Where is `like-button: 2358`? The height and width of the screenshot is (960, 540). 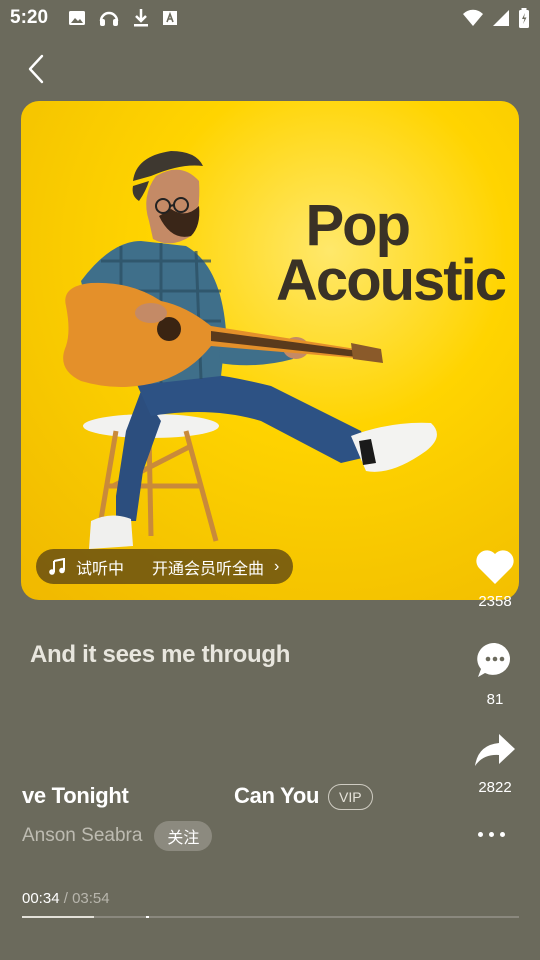
like-button: 2358 is located at coordinates (495, 579).